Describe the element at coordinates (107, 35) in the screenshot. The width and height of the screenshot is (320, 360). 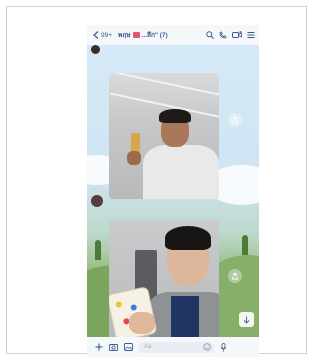
I see `unread-count: 99+` at that location.